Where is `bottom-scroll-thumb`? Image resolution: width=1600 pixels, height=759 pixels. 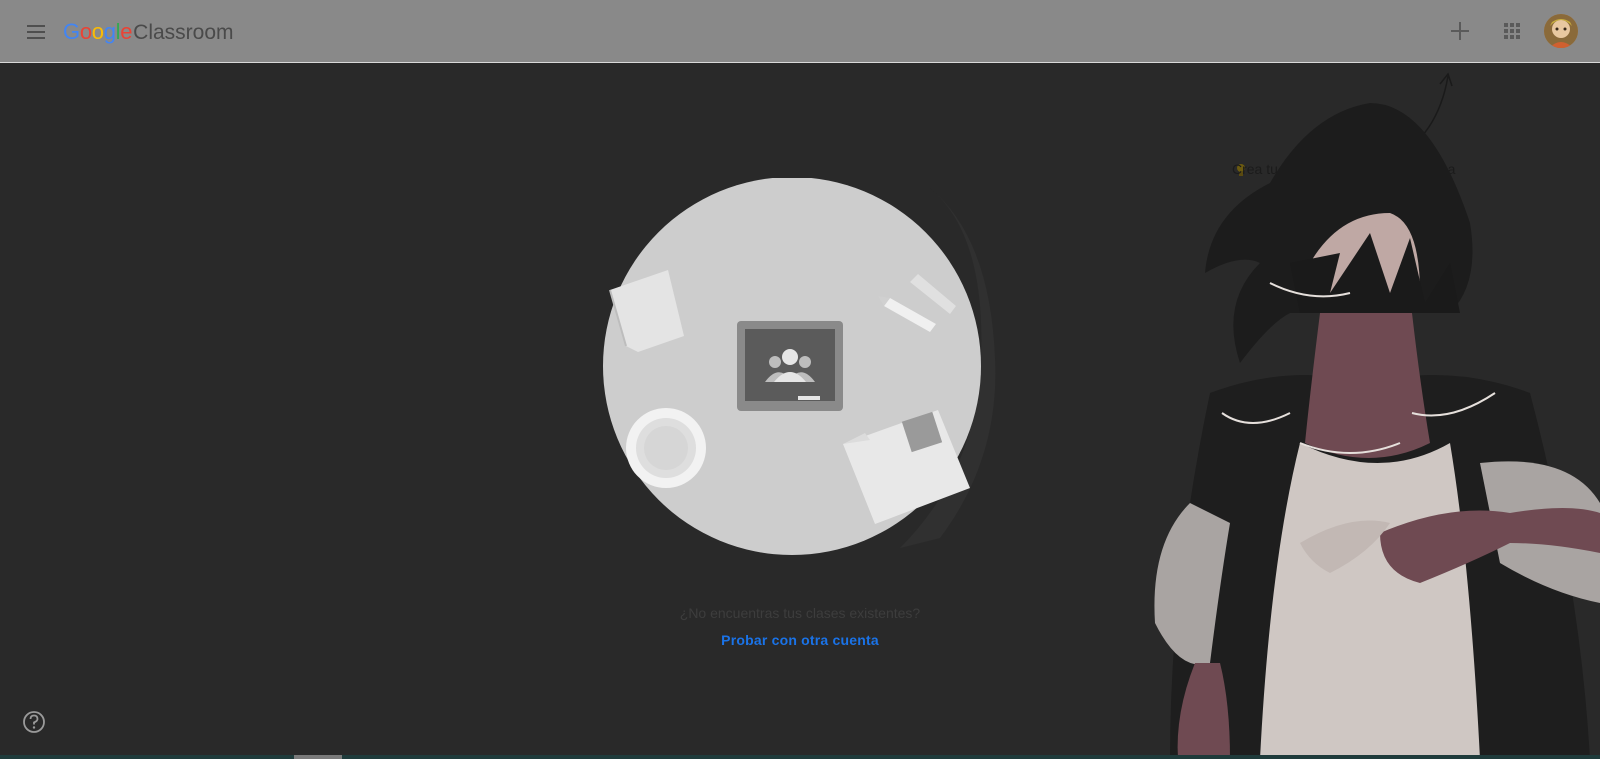
bottom-scroll-thumb is located at coordinates (318, 757).